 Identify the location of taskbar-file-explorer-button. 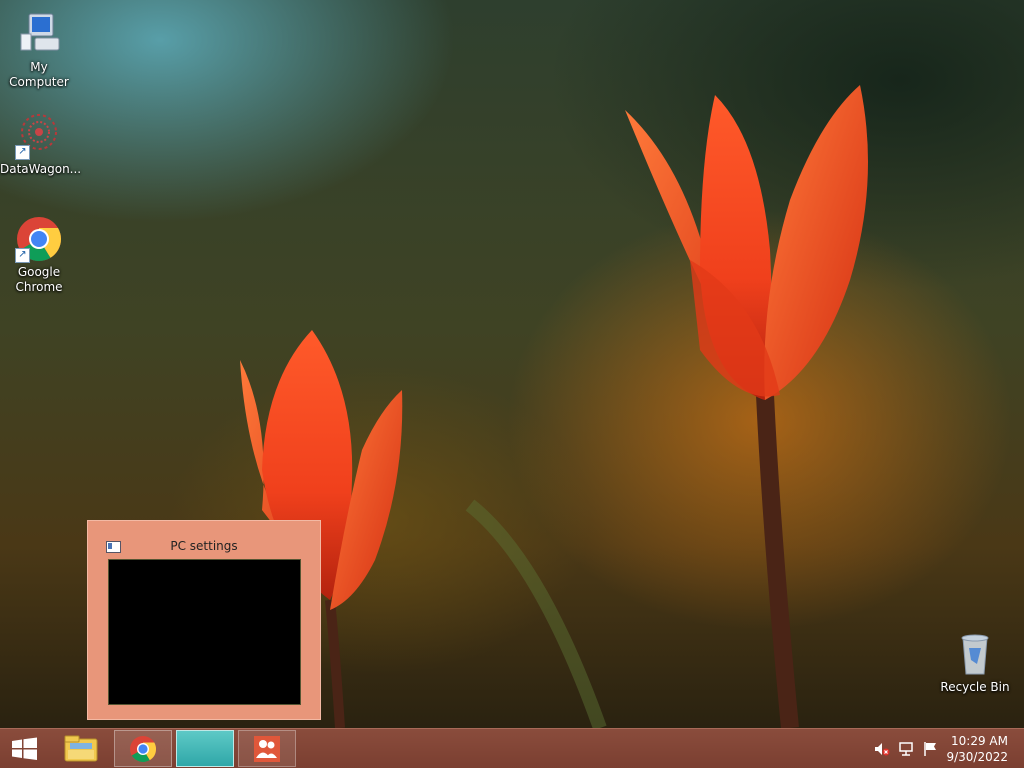
(81, 748).